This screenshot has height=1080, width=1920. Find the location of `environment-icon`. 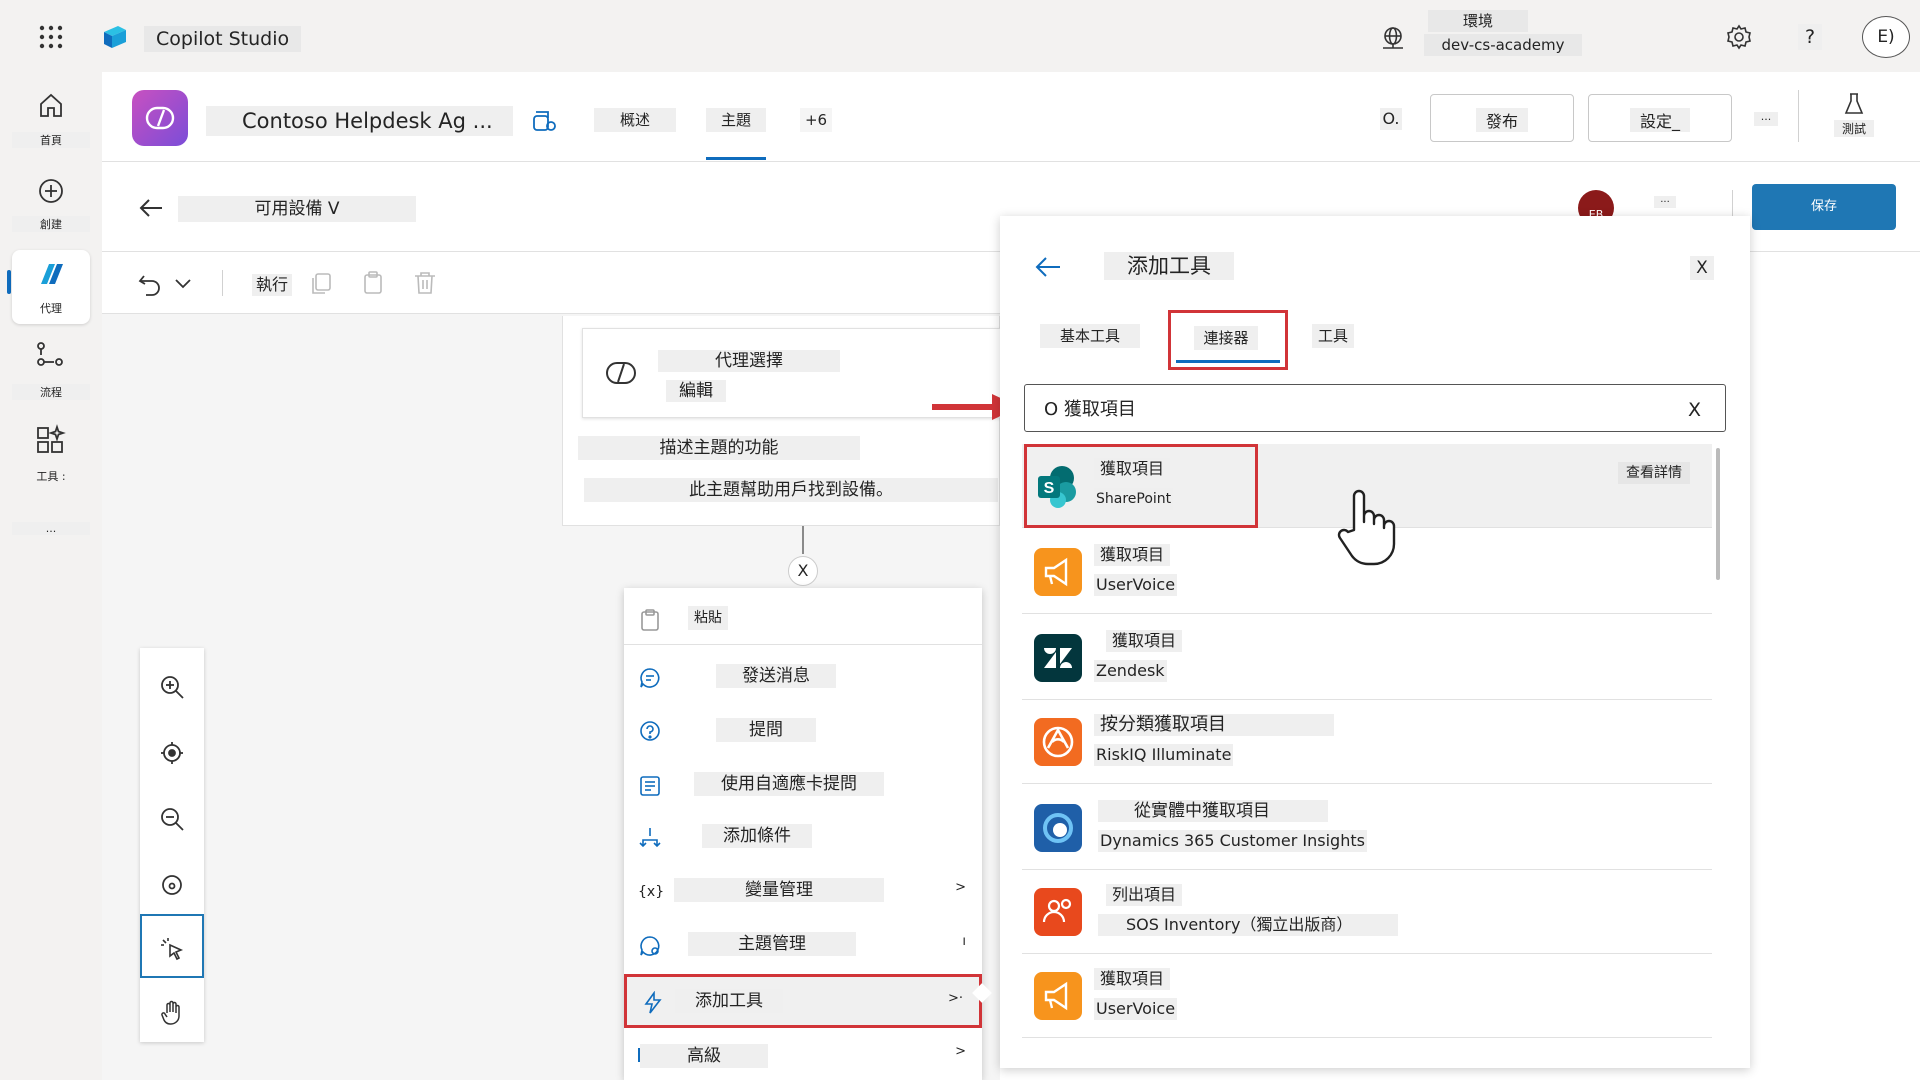

environment-icon is located at coordinates (1393, 38).